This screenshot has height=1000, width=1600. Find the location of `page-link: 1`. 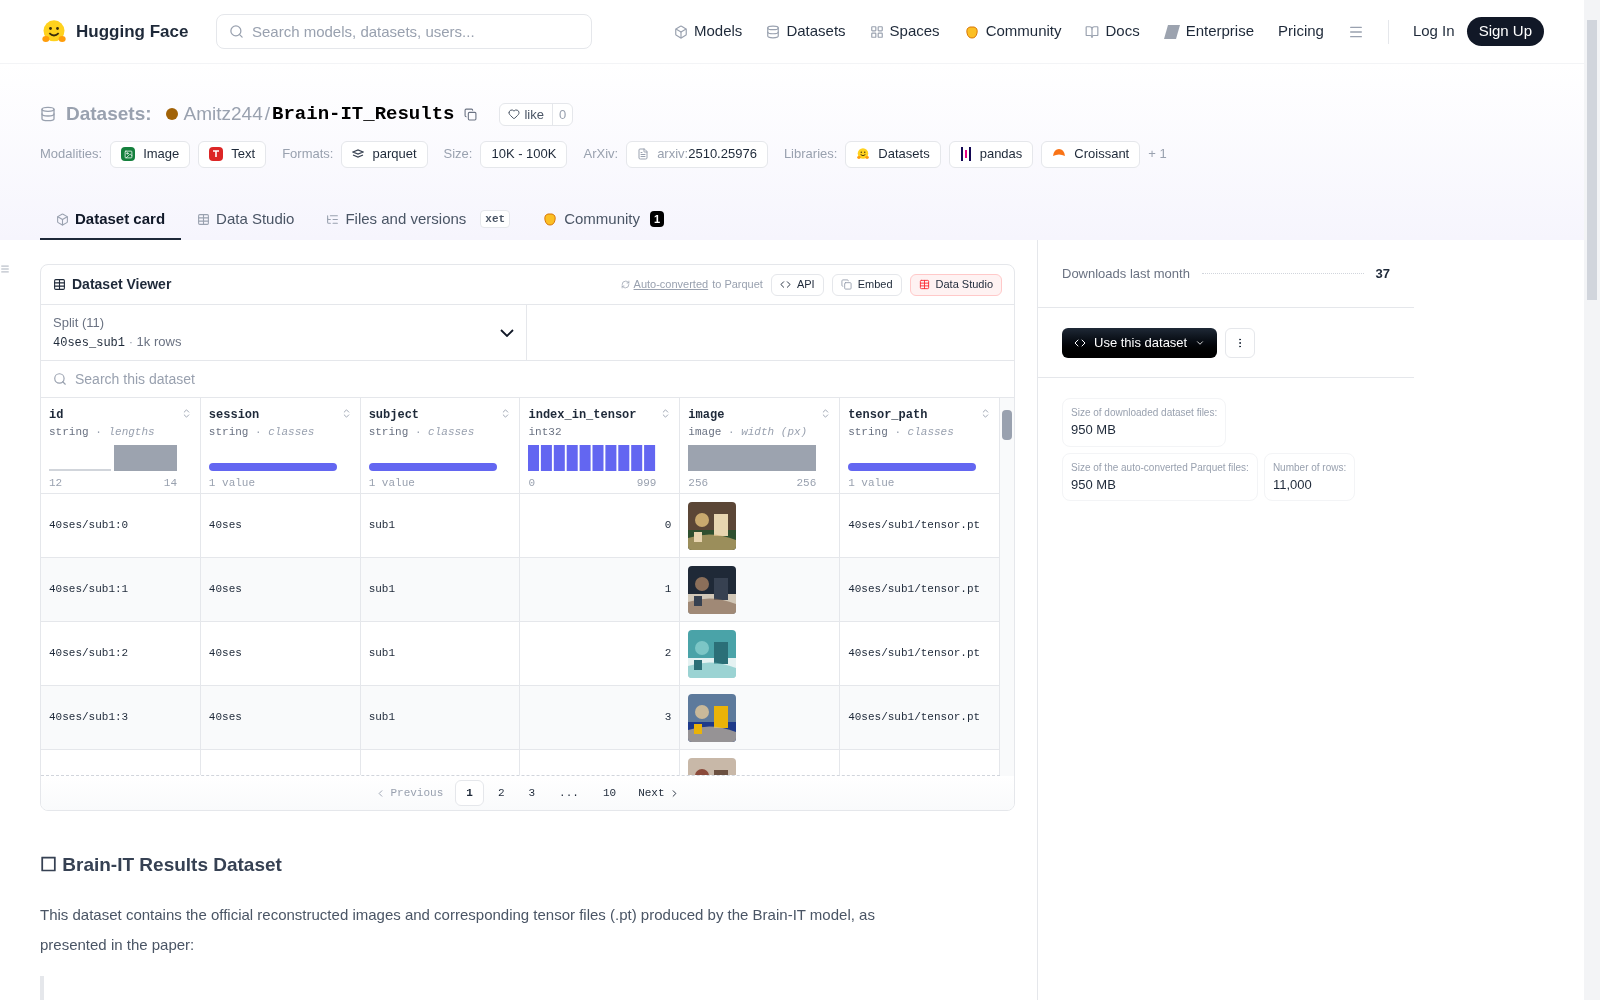

page-link: 1 is located at coordinates (469, 793).